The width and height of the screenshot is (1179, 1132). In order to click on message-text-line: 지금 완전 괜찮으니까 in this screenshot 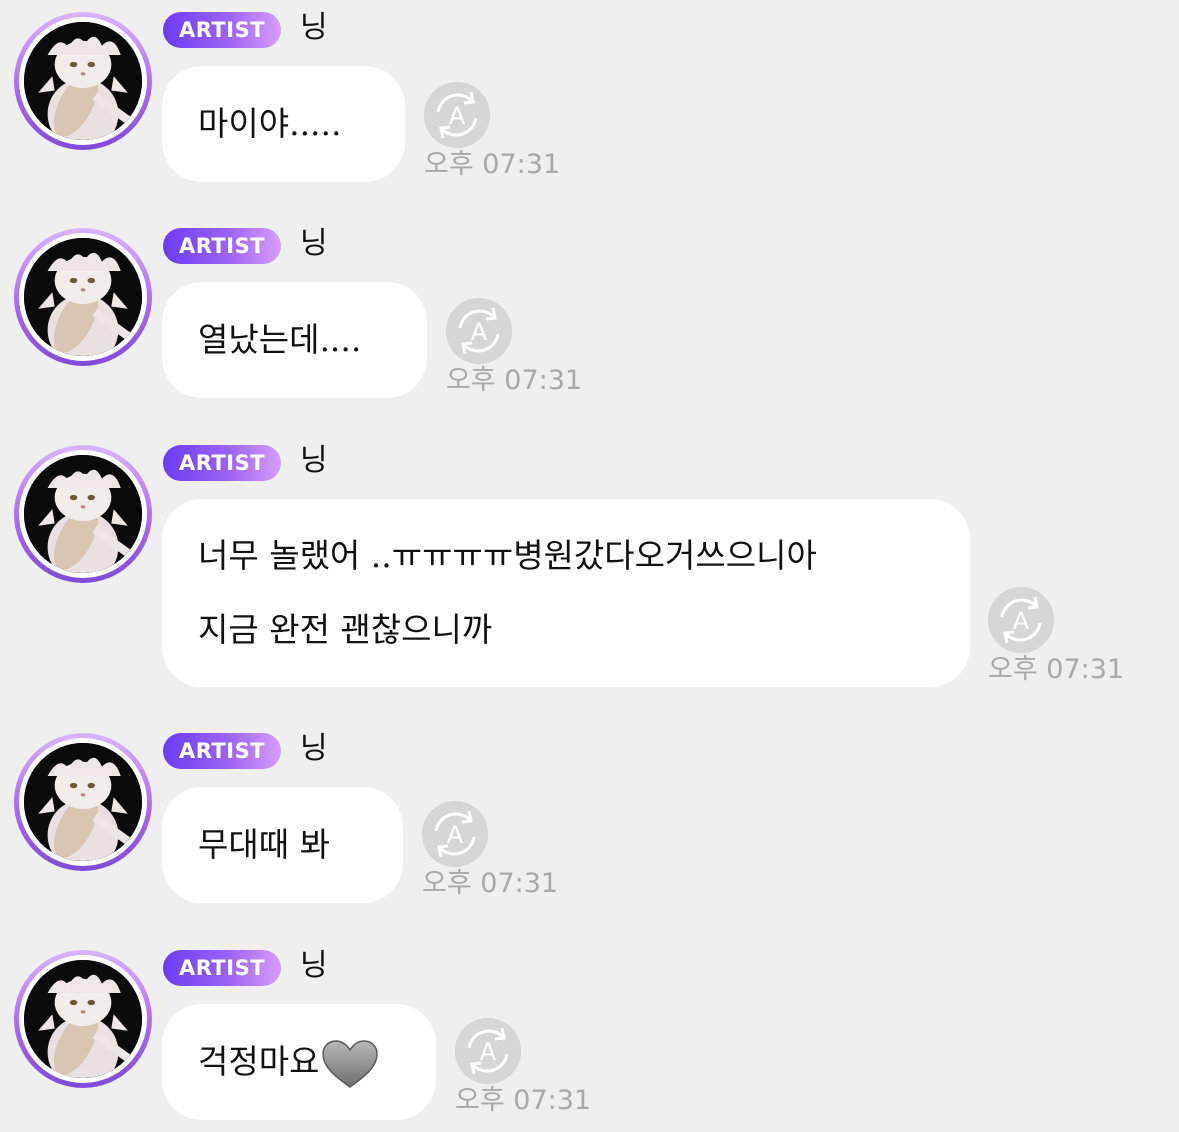, I will do `click(345, 629)`.